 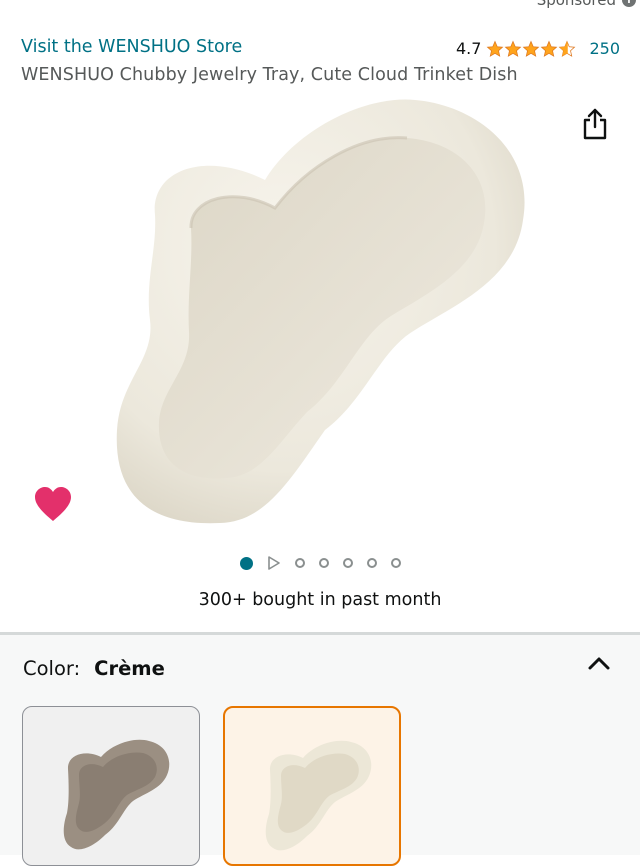 I want to click on rating-summary: 4.7 250, so click(x=538, y=48).